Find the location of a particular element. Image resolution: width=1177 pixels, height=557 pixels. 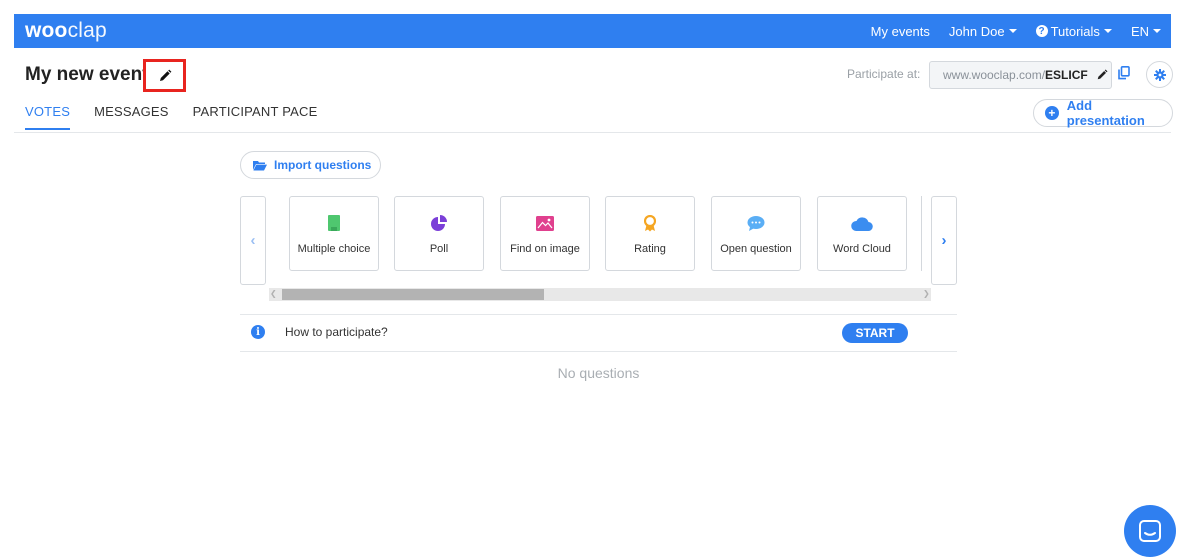

speech-bubble-icon is located at coordinates (756, 223).